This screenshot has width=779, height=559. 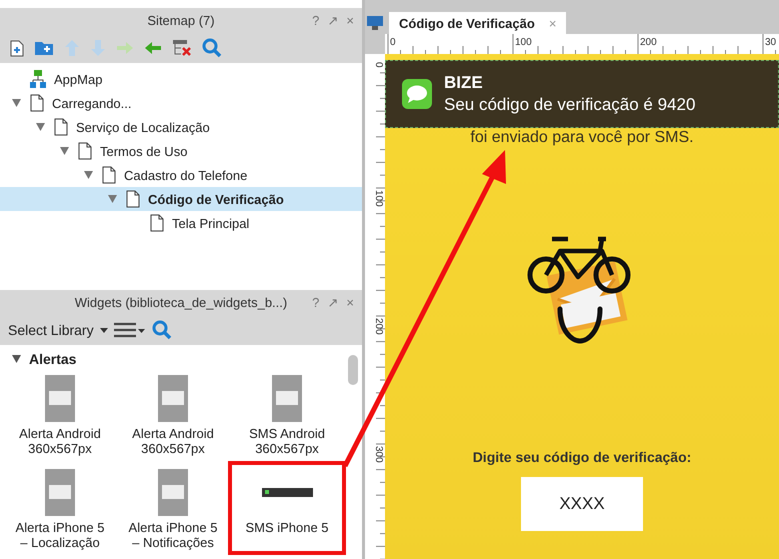 I want to click on widget-item: Alerta iPhone 5 – Notificações, so click(x=173, y=508).